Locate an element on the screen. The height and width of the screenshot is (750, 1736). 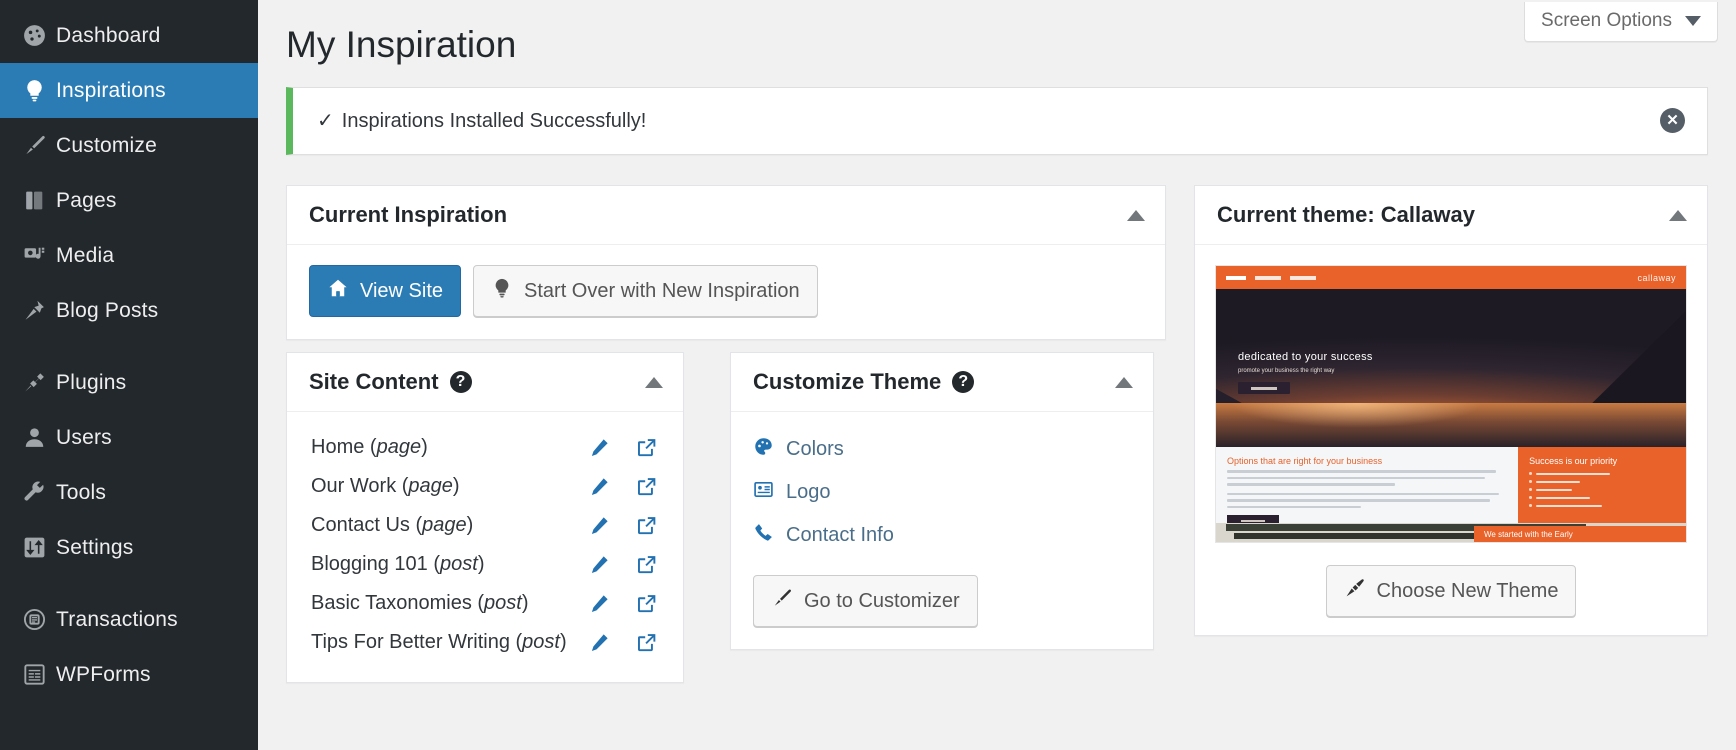
sidebar-item-label: Plugins is located at coordinates (91, 382).